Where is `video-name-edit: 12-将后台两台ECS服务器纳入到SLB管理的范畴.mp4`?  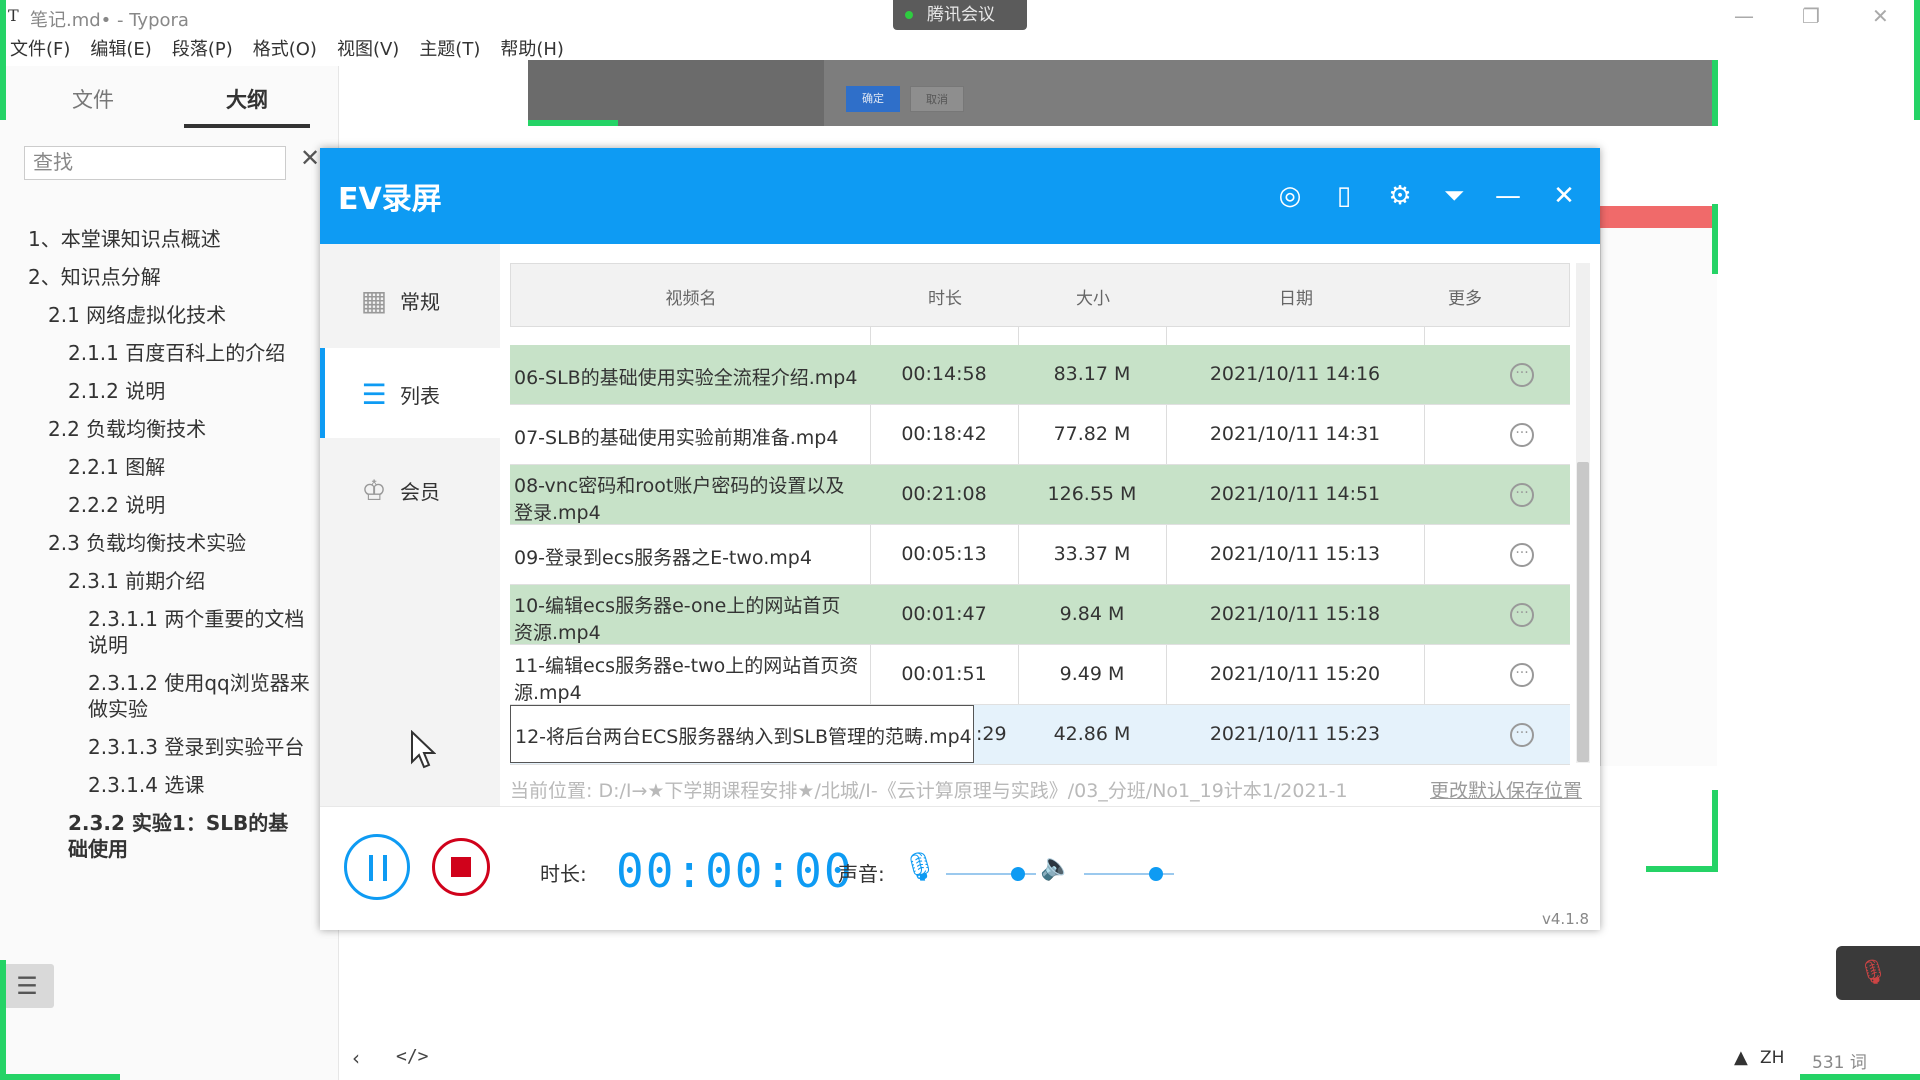
video-name-edit: 12-将后台两台ECS服务器纳入到SLB管理的范畴.mp4 is located at coordinates (743, 735).